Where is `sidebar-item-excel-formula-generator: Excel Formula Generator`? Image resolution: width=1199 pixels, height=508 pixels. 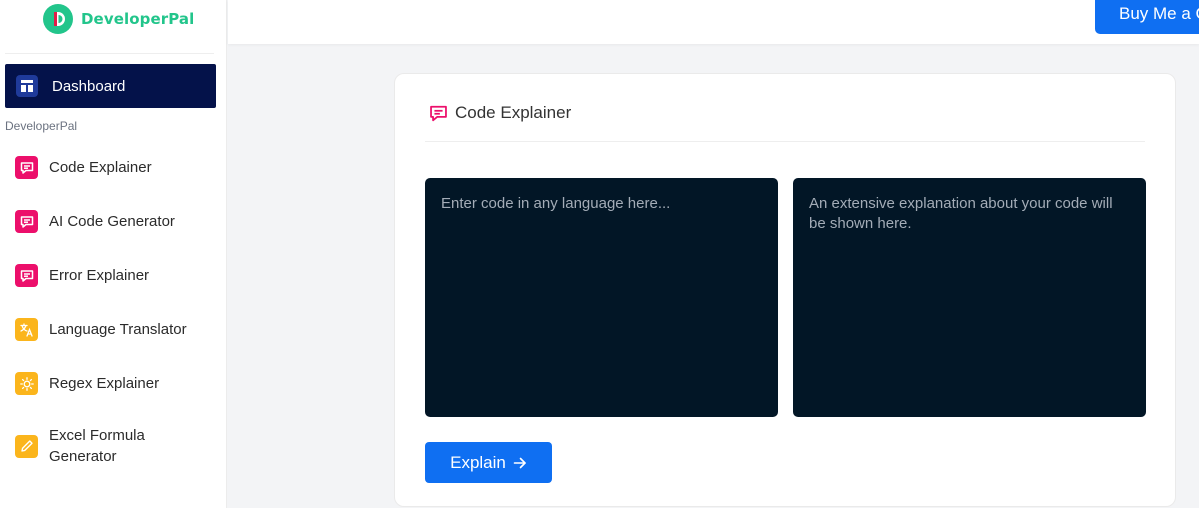
sidebar-item-excel-formula-generator: Excel Formula Generator is located at coordinates (90, 446).